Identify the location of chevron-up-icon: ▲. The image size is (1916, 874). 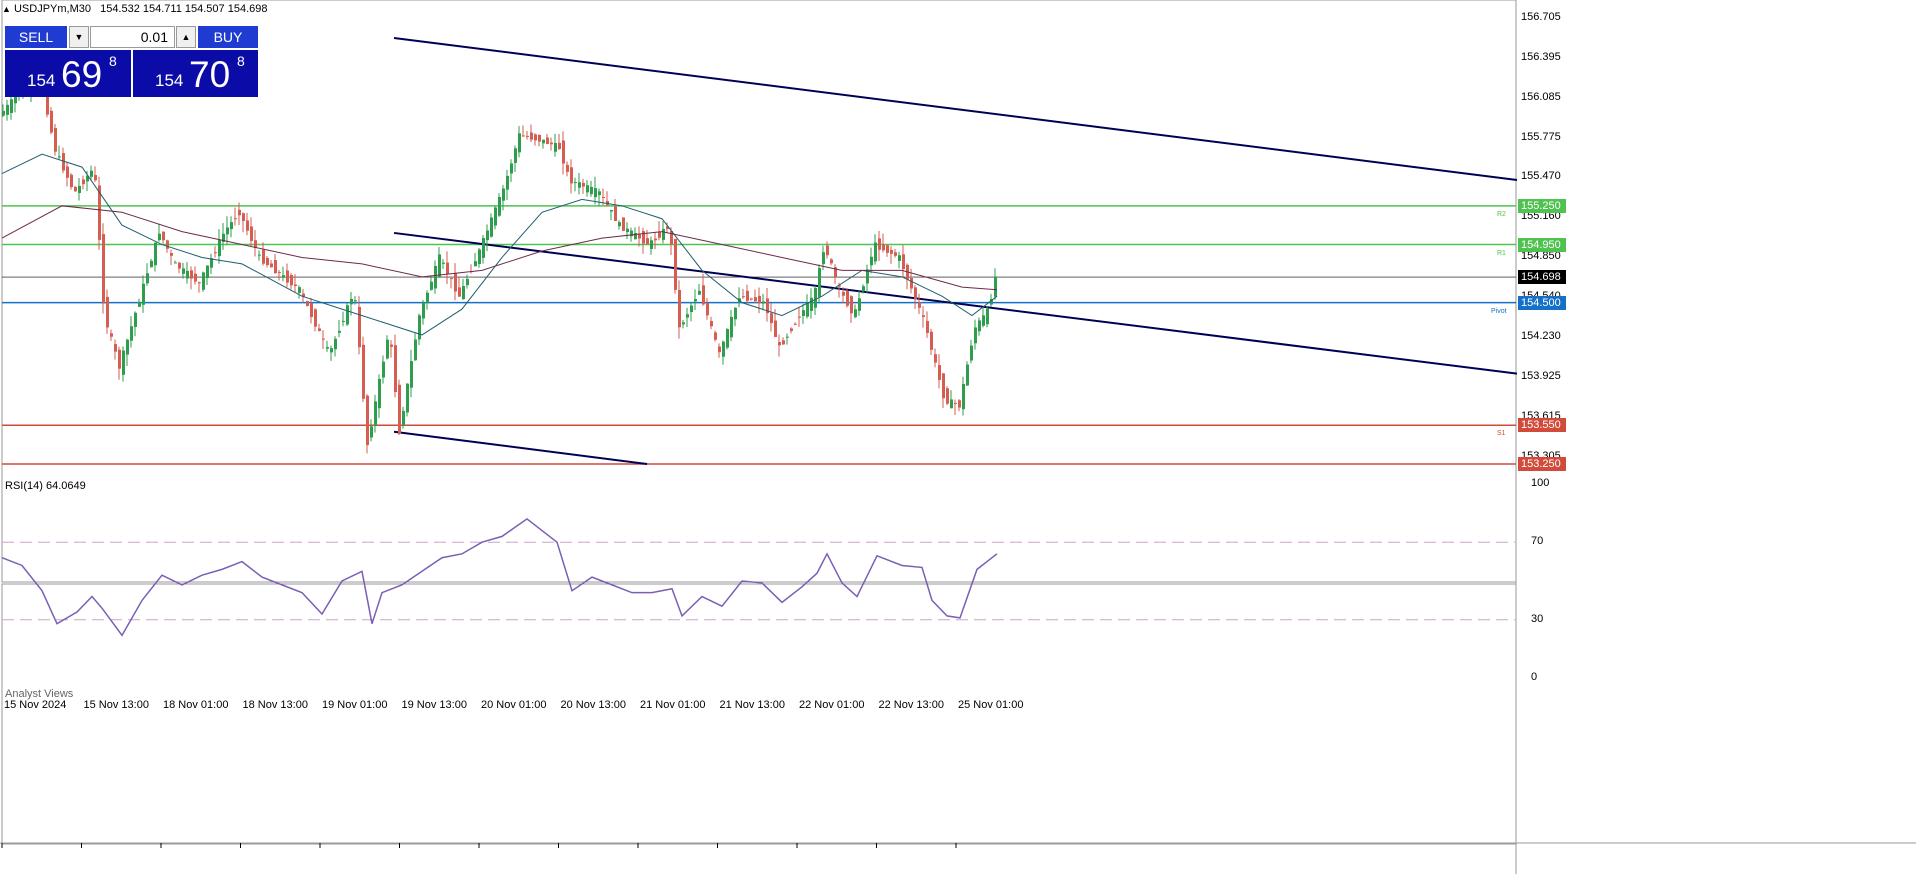
(186, 37).